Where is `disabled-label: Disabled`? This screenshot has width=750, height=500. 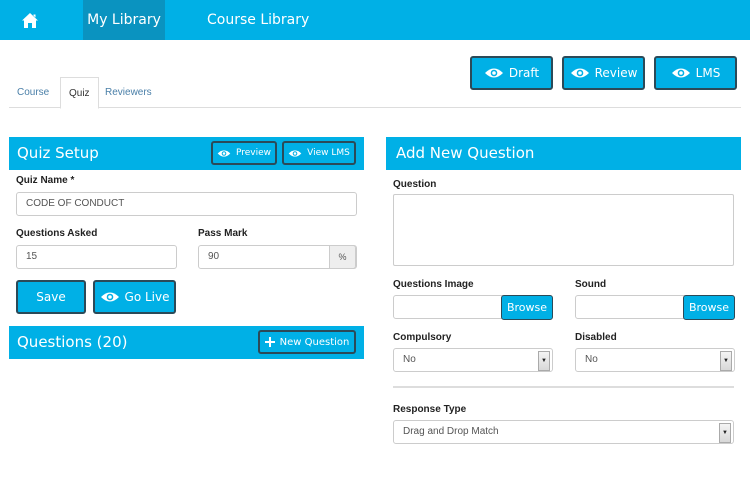 disabled-label: Disabled is located at coordinates (596, 337).